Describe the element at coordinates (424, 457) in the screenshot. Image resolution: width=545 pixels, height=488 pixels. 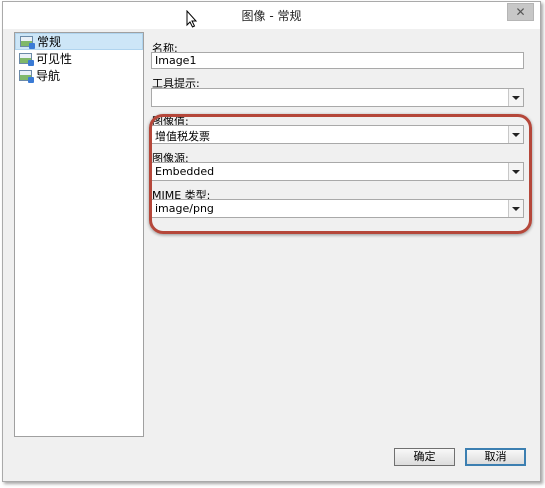
I see `ok-button: 确定` at that location.